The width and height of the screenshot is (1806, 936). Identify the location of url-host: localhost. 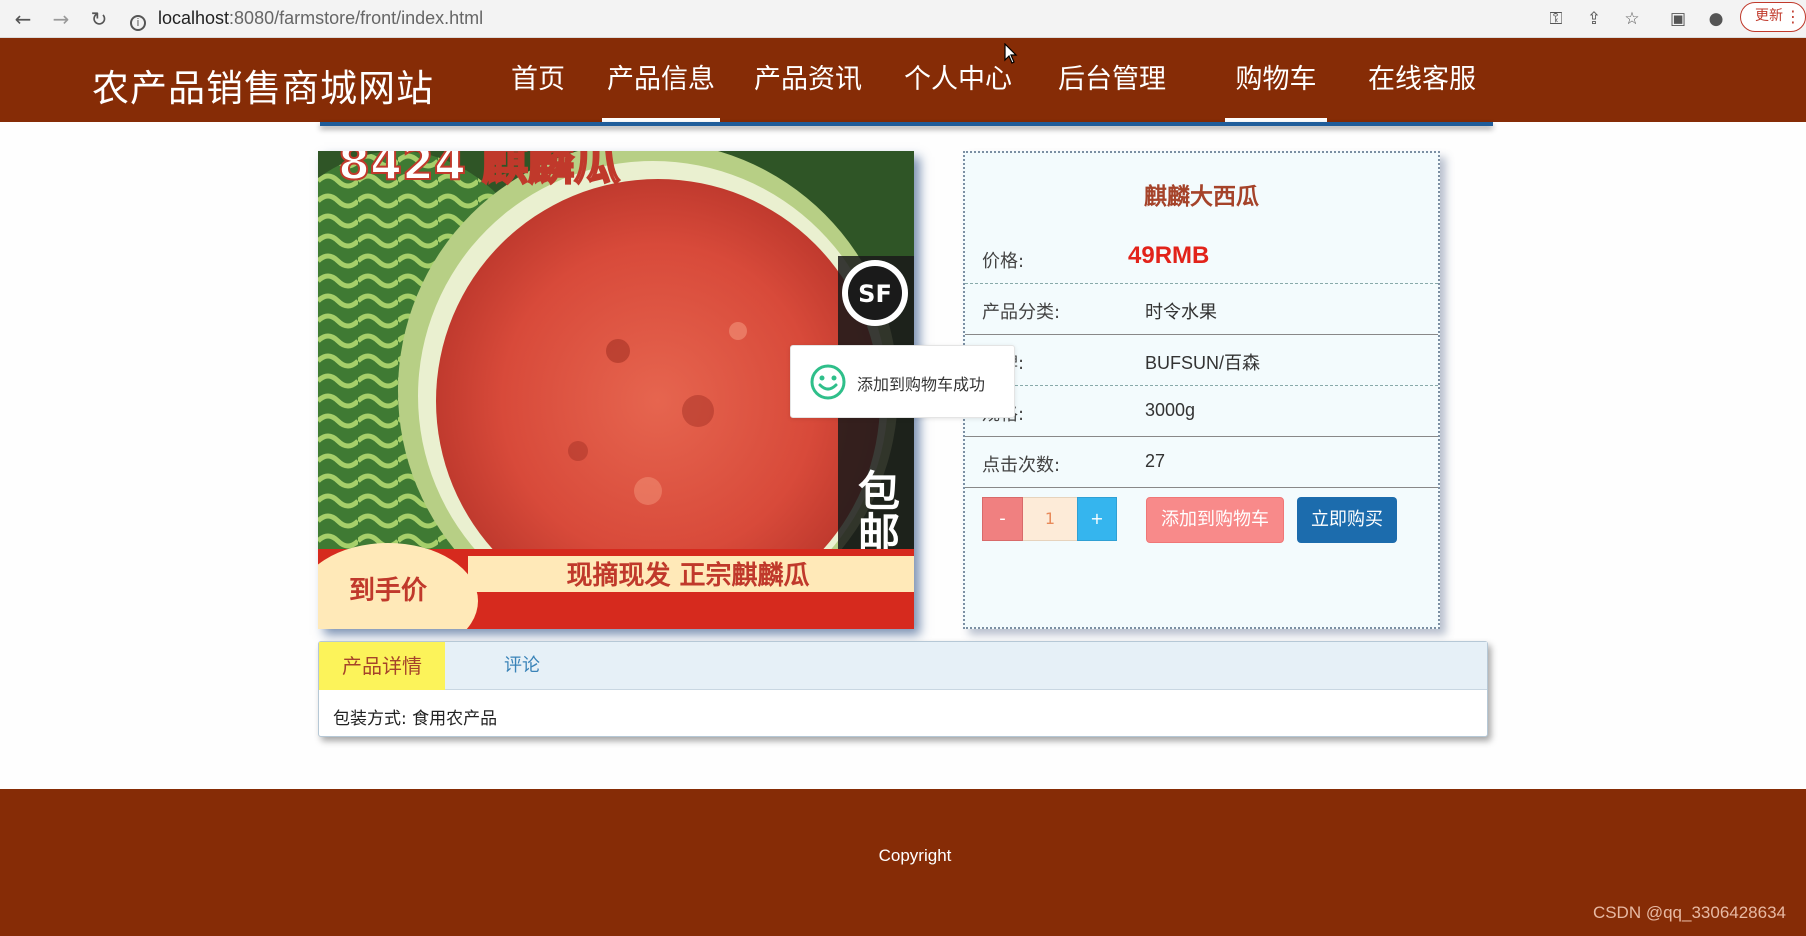
(194, 18).